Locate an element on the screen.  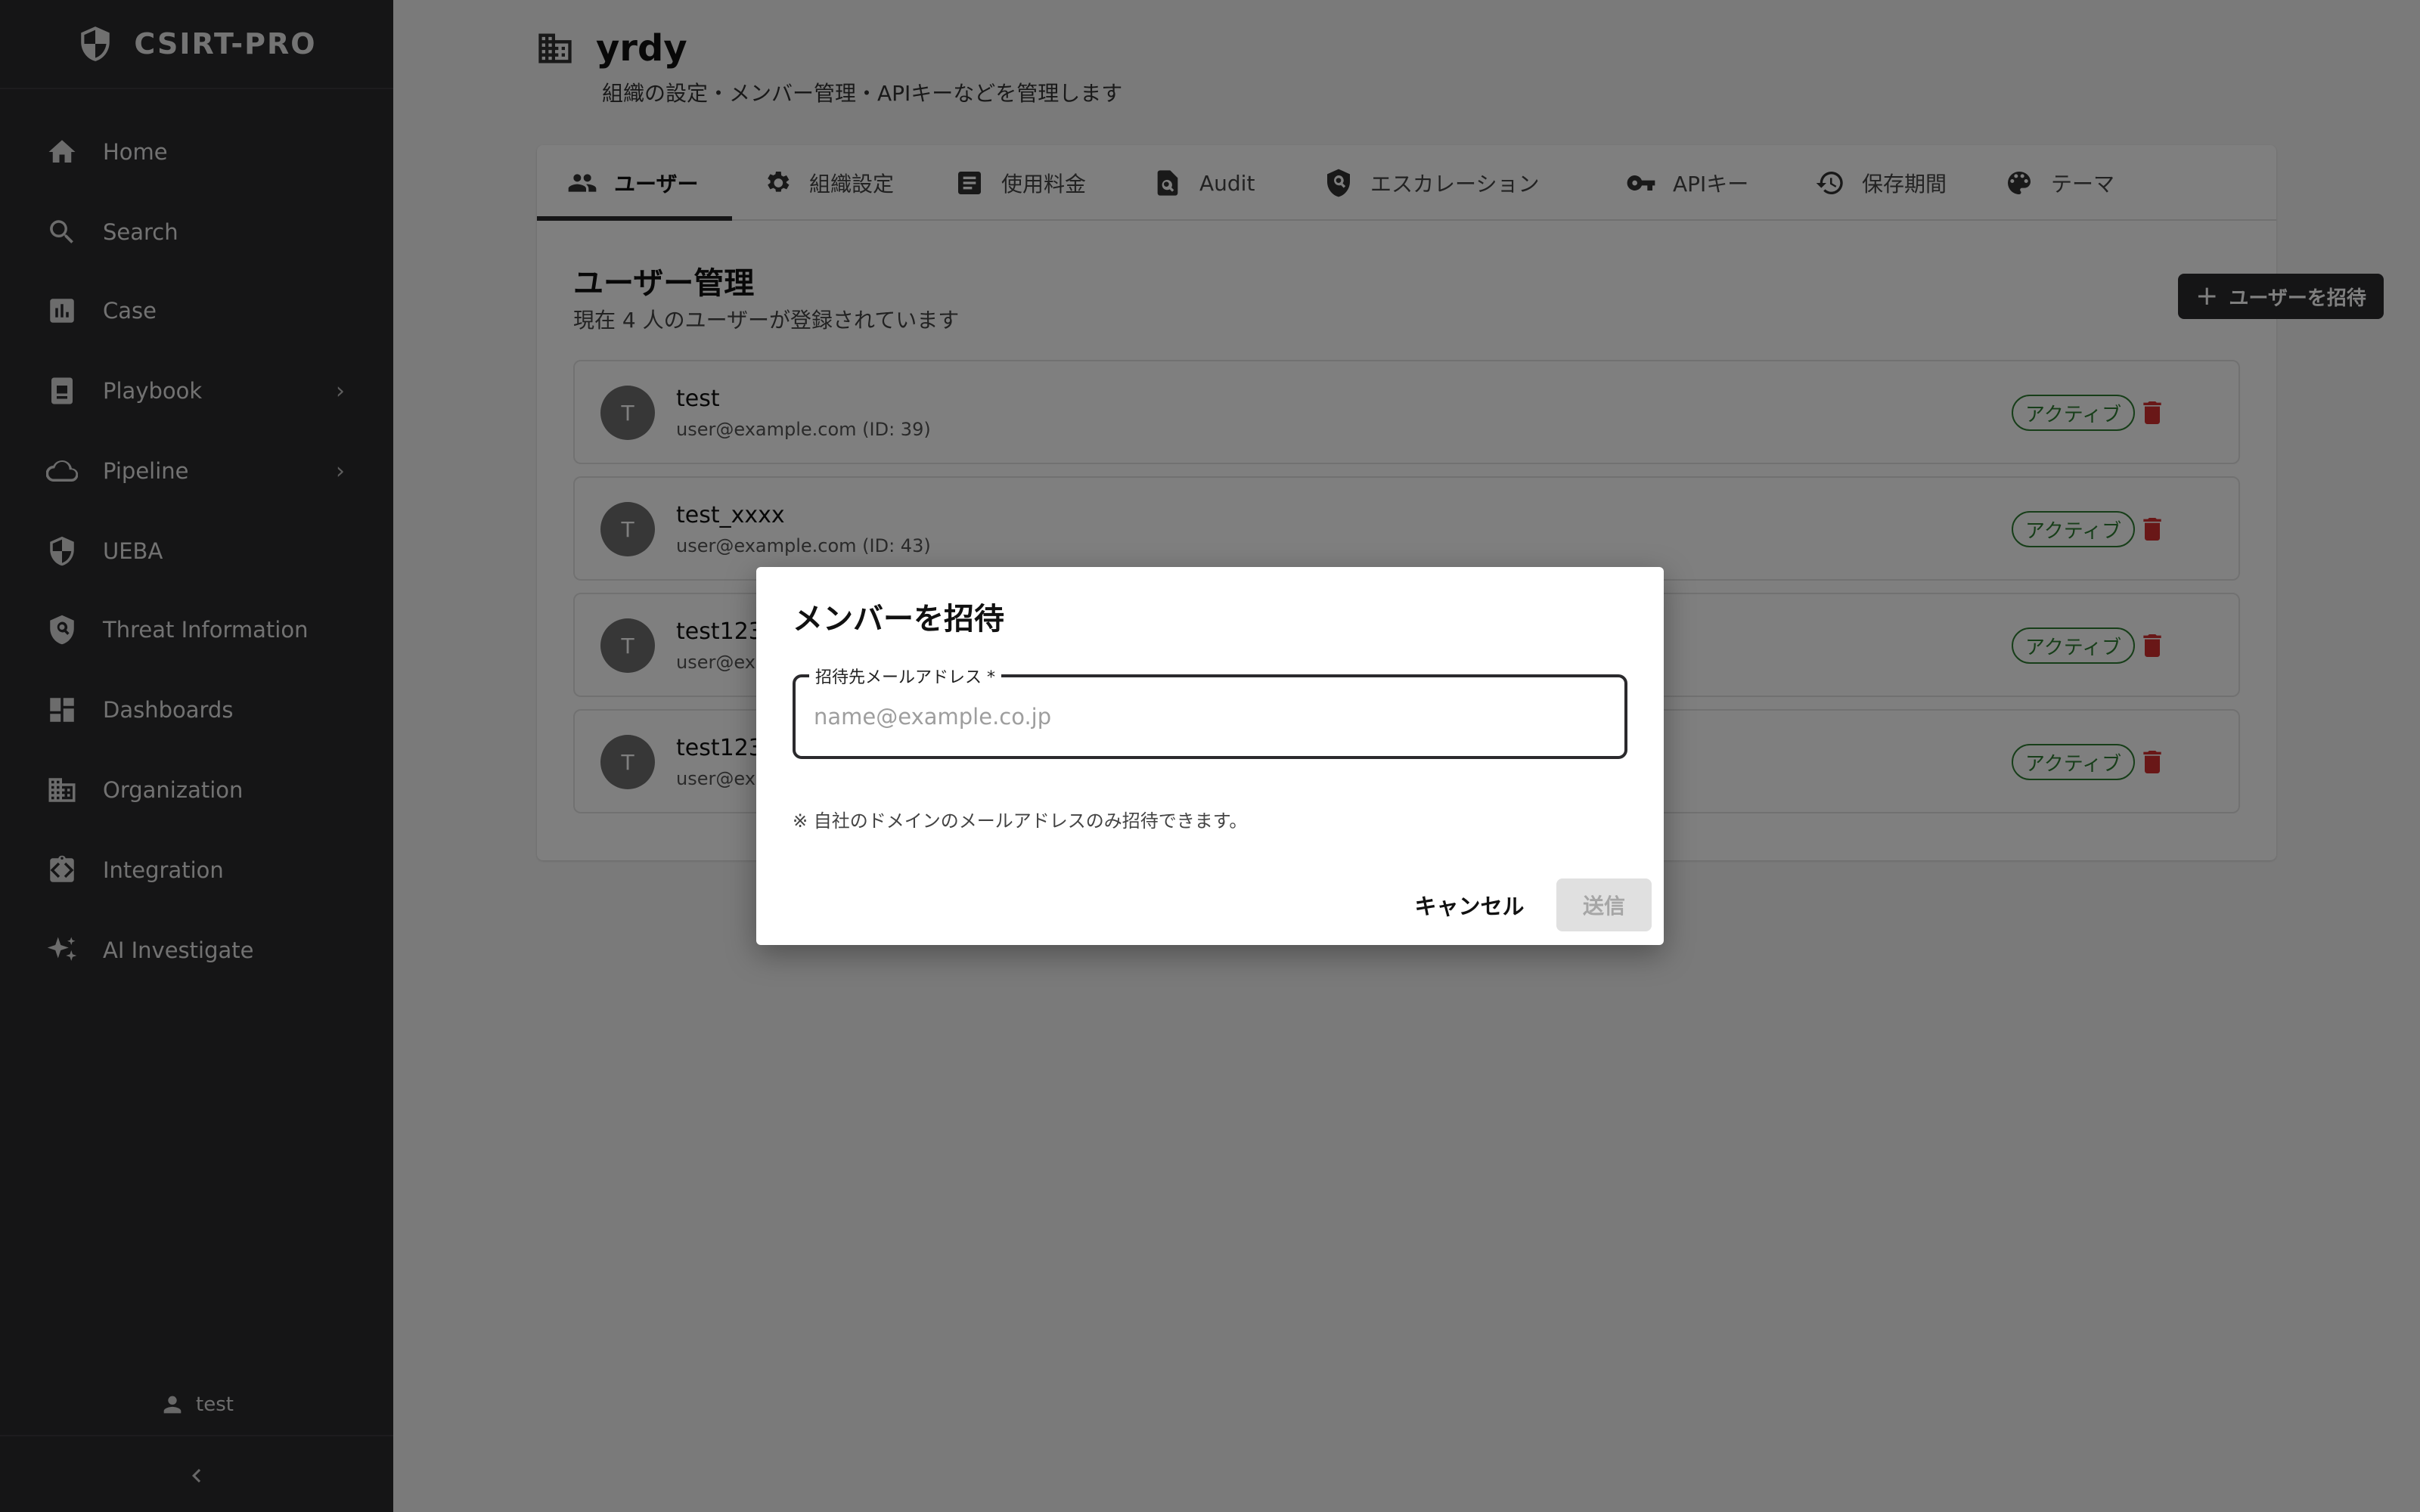
dialog-note: ※ 自社のドメインのメールアドレスのみ招待できます。 is located at coordinates (1020, 821).